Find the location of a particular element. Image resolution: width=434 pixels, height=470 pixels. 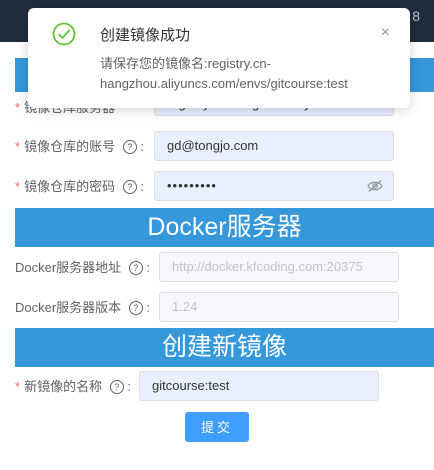

registry-password-row: * 镜像仓库的密码 ? : ••••••••• is located at coordinates (217, 187).